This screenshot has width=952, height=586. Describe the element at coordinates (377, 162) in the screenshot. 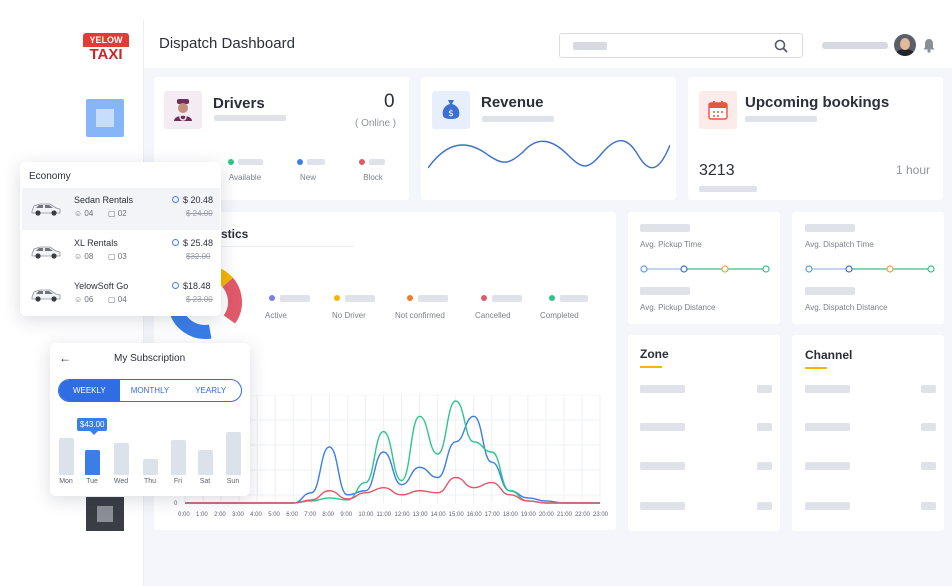

I see `block-value-placeholder` at that location.